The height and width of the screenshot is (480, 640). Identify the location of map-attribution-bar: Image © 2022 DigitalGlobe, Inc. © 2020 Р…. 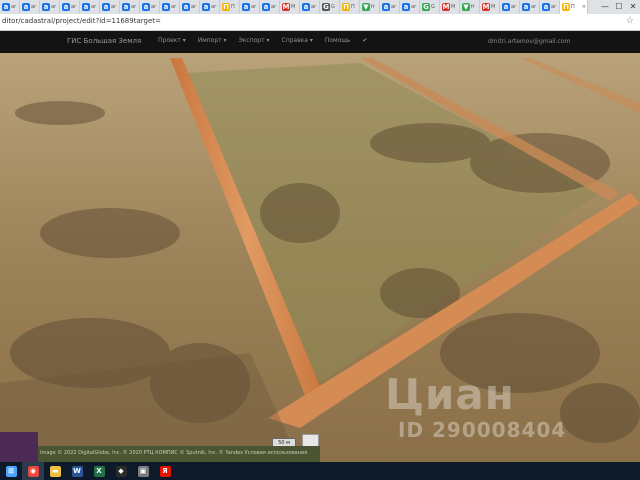
(160, 447).